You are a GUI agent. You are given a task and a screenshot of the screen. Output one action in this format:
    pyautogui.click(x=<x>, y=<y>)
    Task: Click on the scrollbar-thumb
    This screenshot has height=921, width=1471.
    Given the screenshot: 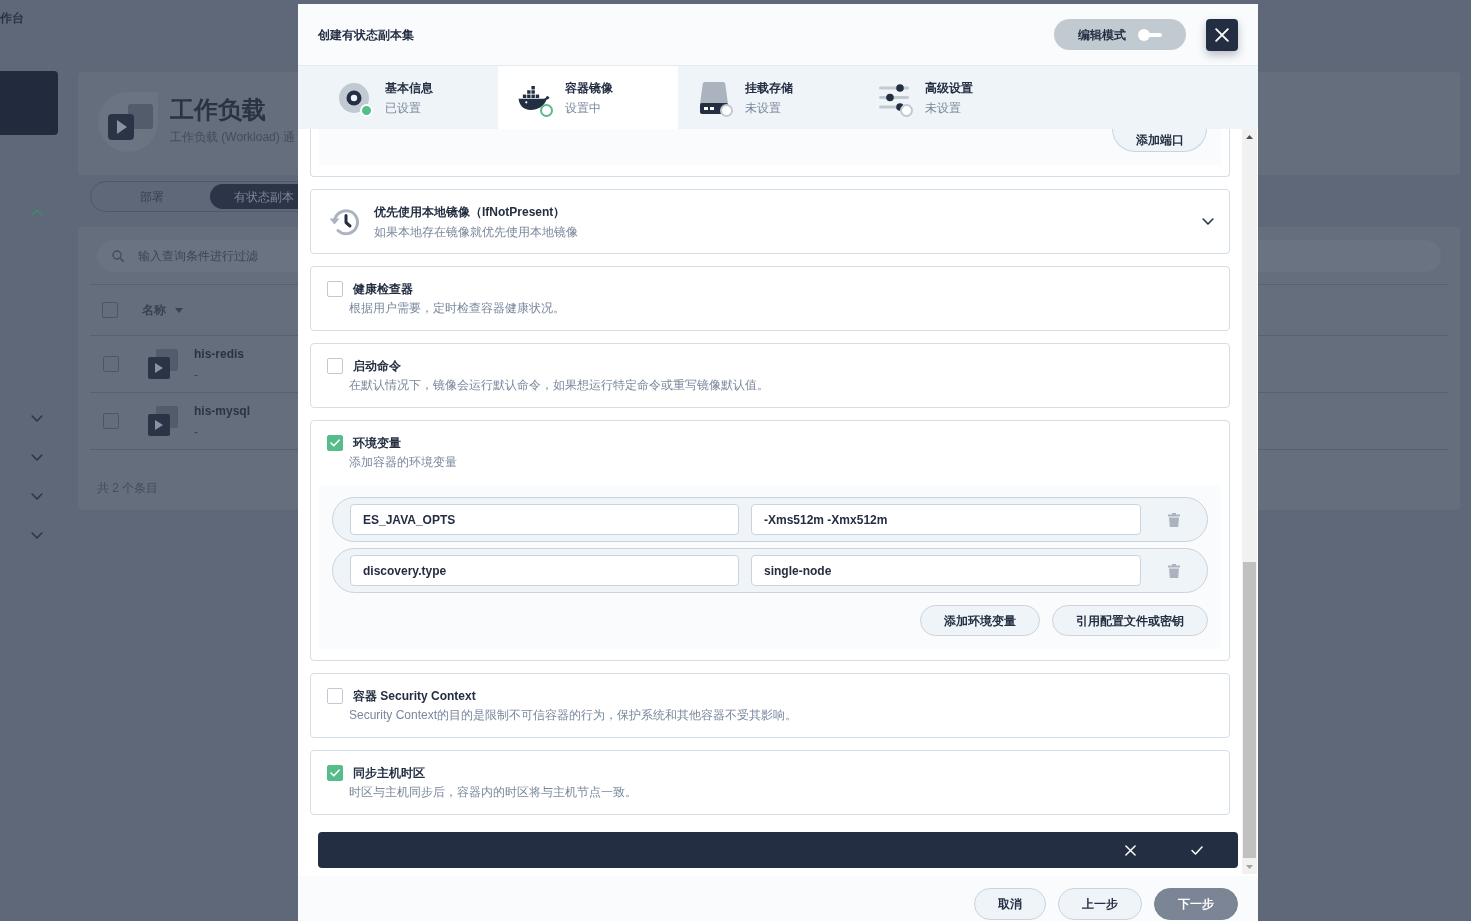 What is the action you would take?
    pyautogui.click(x=1249, y=710)
    